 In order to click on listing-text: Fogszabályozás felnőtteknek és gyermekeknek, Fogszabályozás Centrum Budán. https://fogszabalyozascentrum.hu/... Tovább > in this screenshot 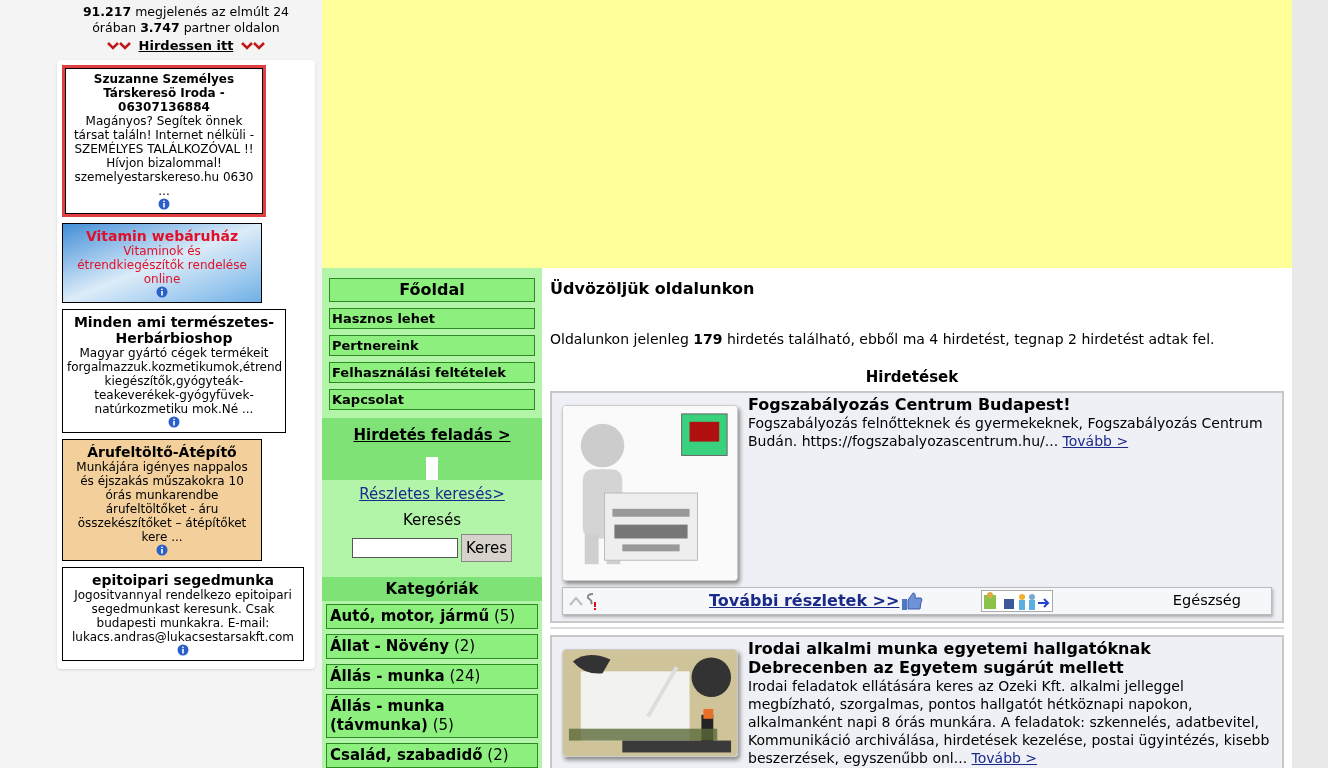, I will do `click(1006, 431)`.